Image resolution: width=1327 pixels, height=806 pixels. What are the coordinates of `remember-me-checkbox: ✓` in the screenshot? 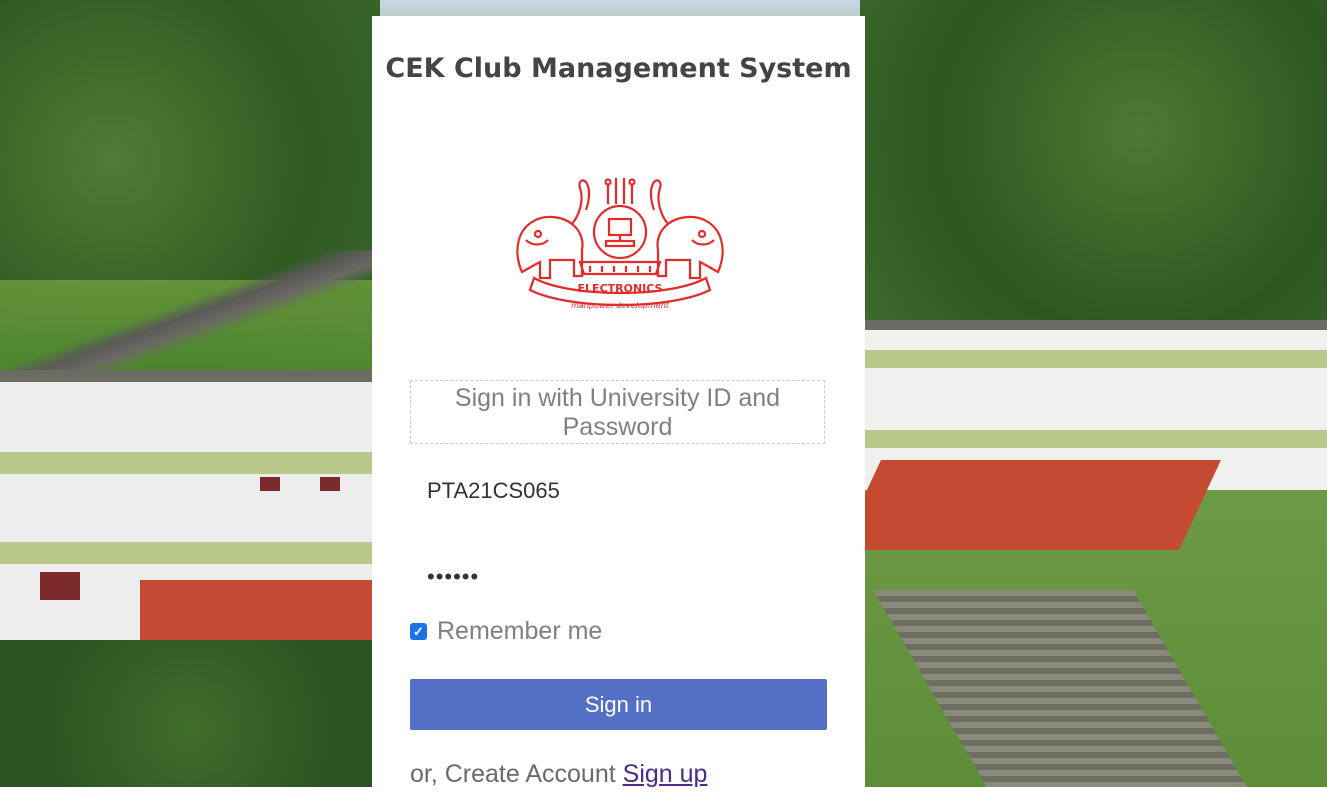 It's located at (418, 631).